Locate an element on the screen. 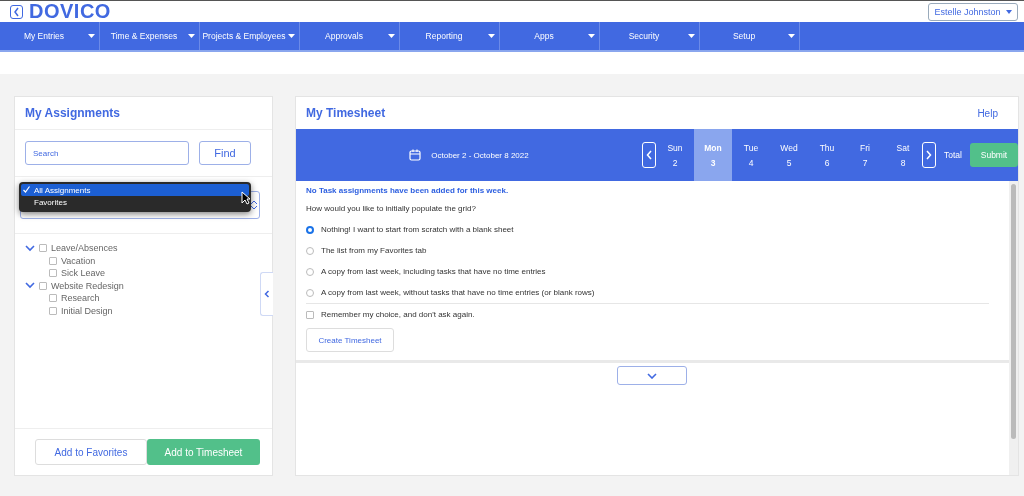  checkbox-label: Remember my choice, and don't ask again. is located at coordinates (398, 314).